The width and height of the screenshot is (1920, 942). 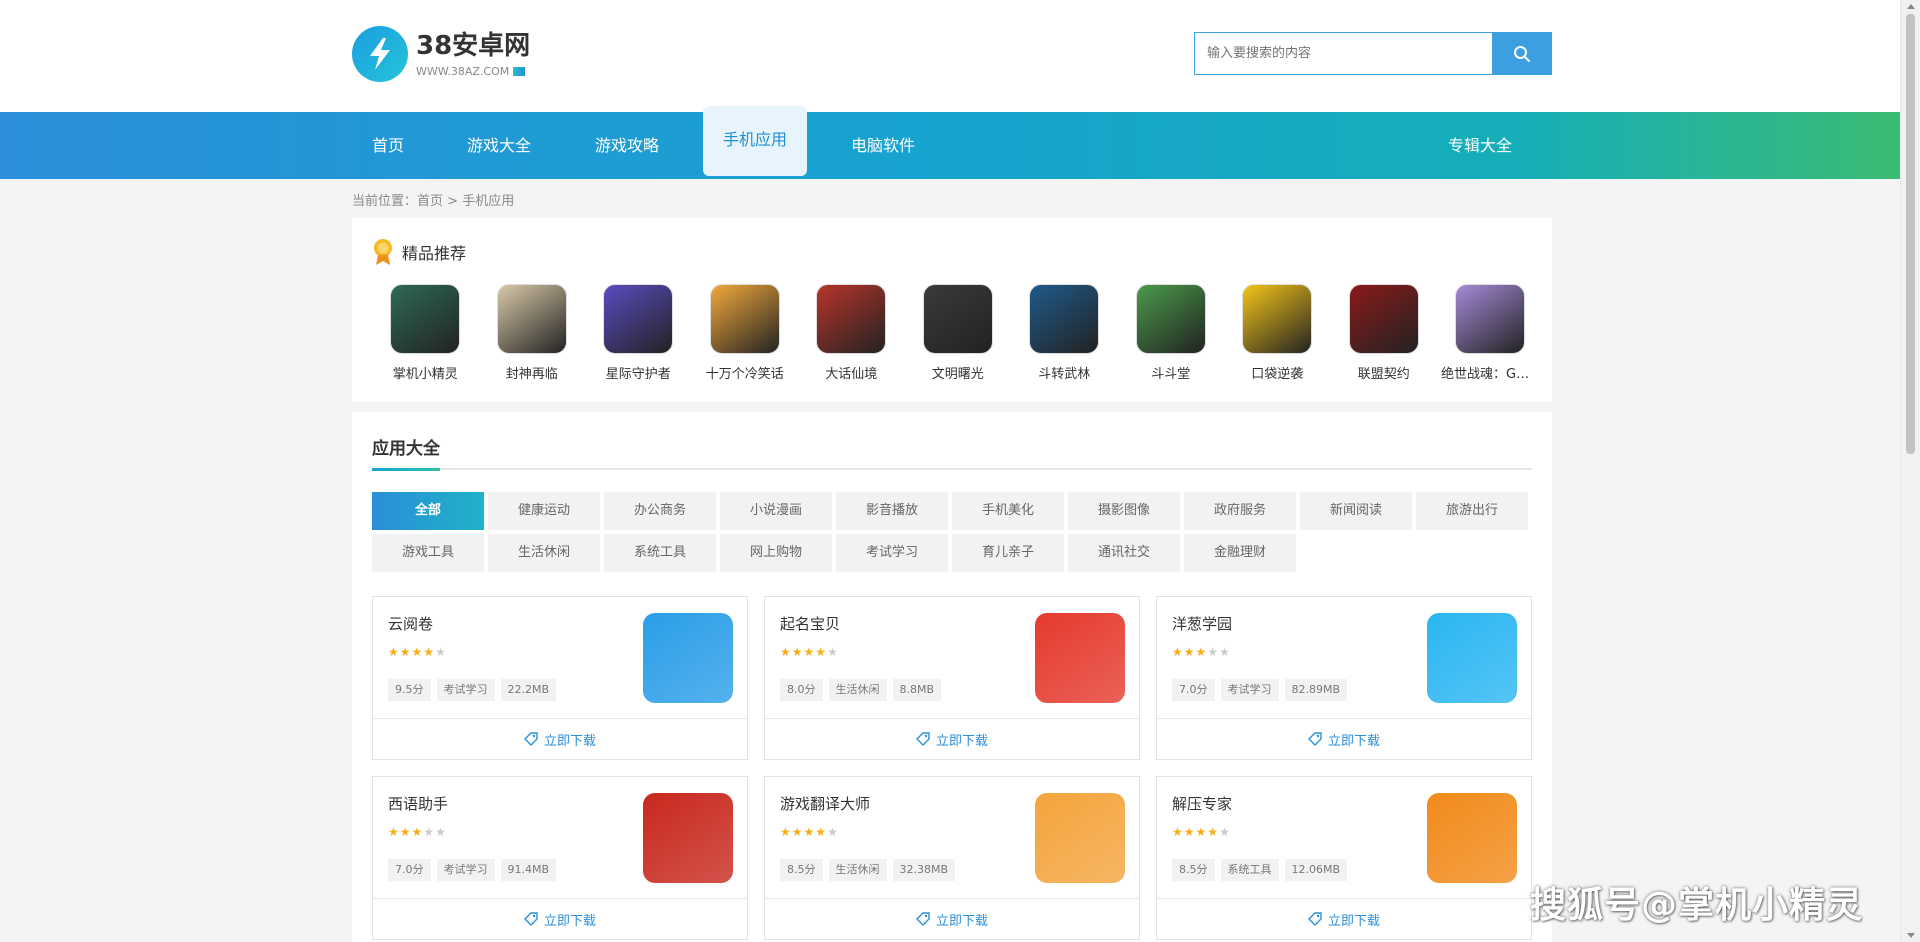 I want to click on app-size: 82.89MB, so click(x=1316, y=690).